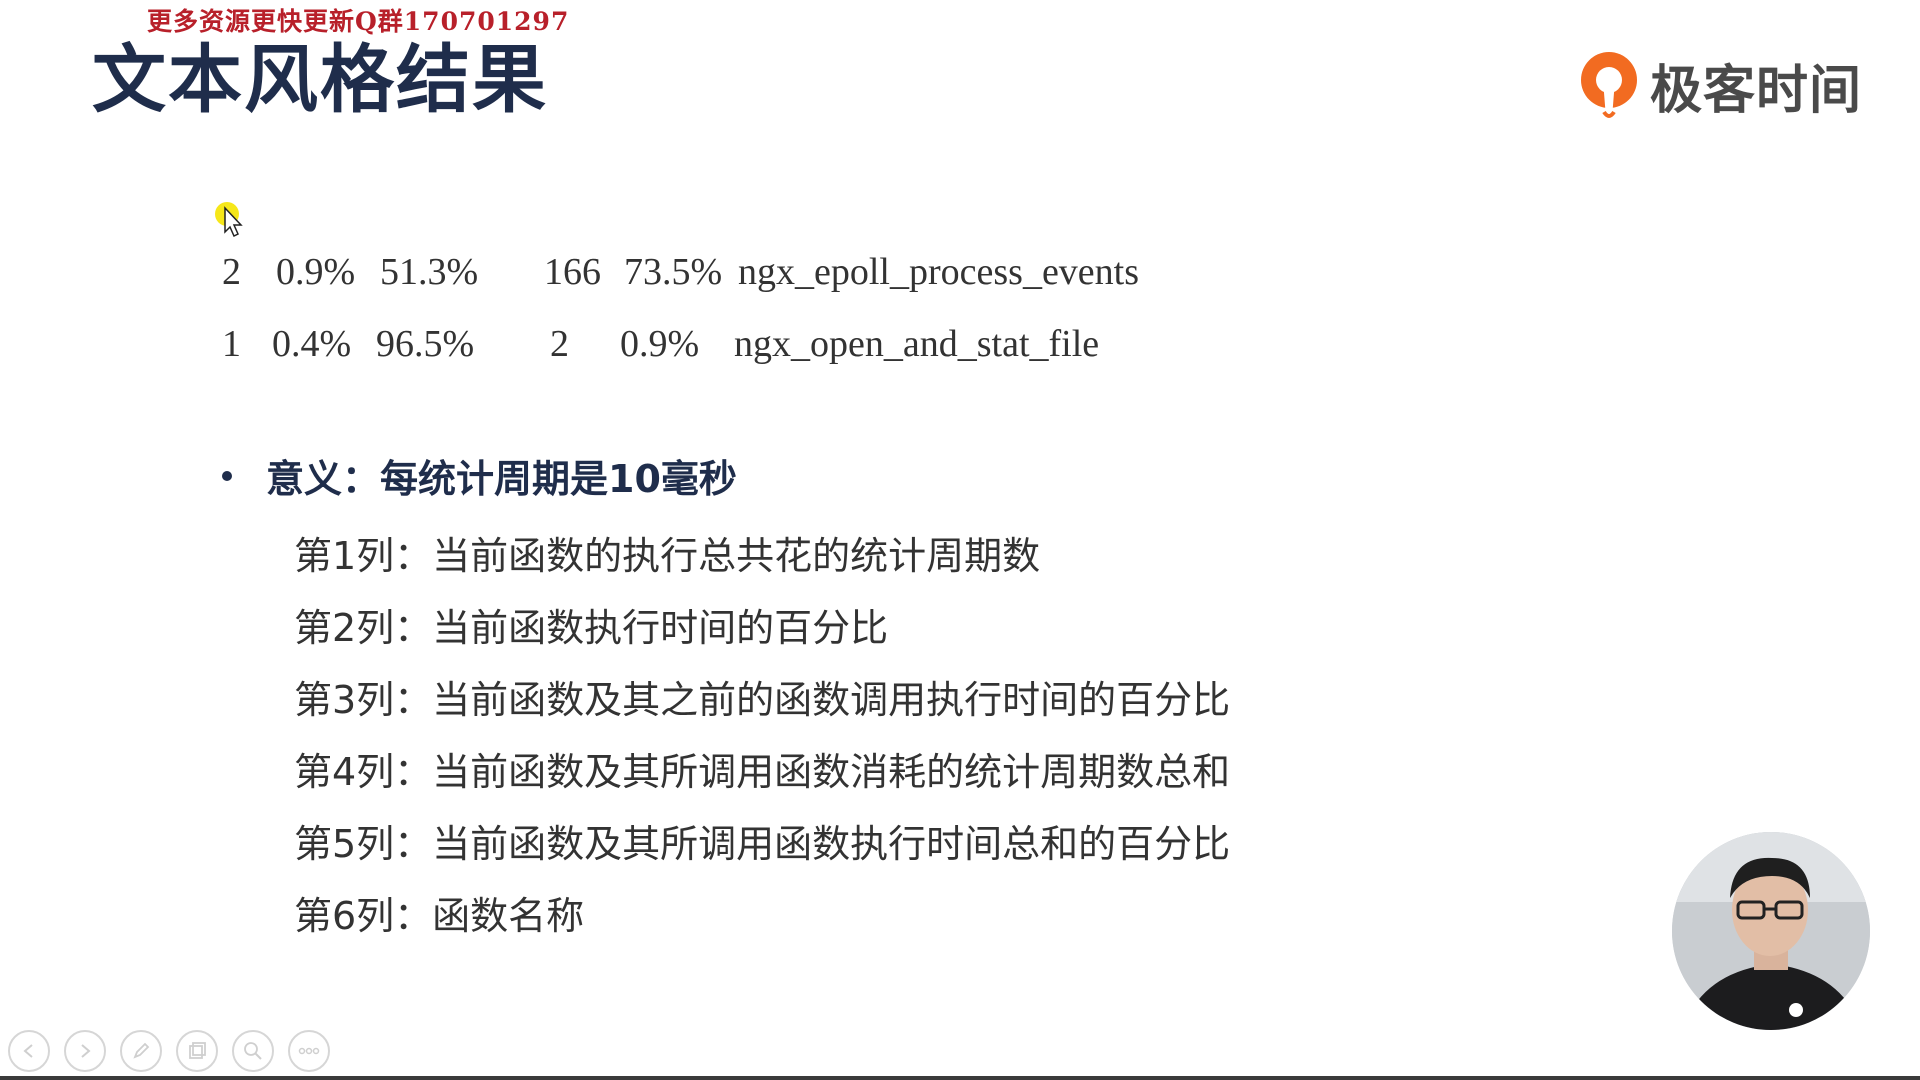  What do you see at coordinates (320, 80) in the screenshot?
I see `slide-title: 文本风格结果` at bounding box center [320, 80].